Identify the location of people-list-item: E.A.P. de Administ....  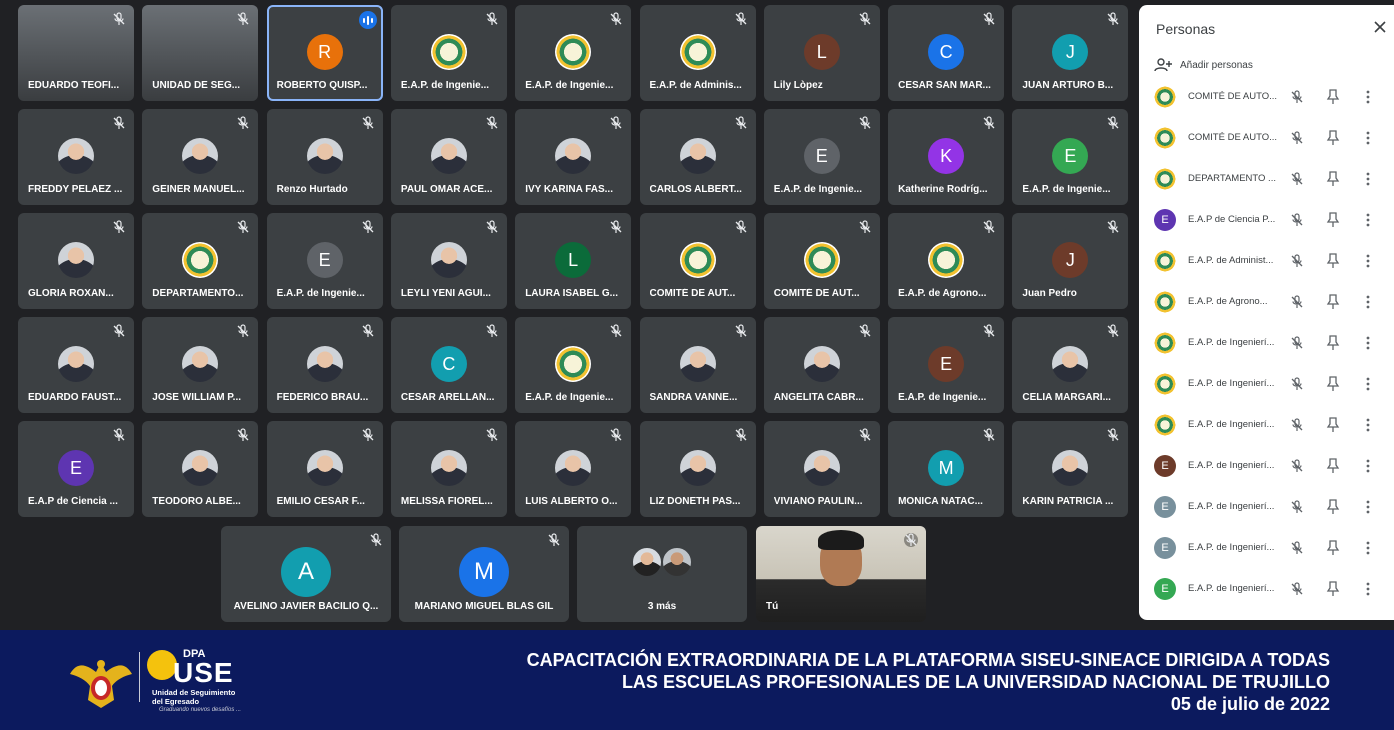
(1266, 261).